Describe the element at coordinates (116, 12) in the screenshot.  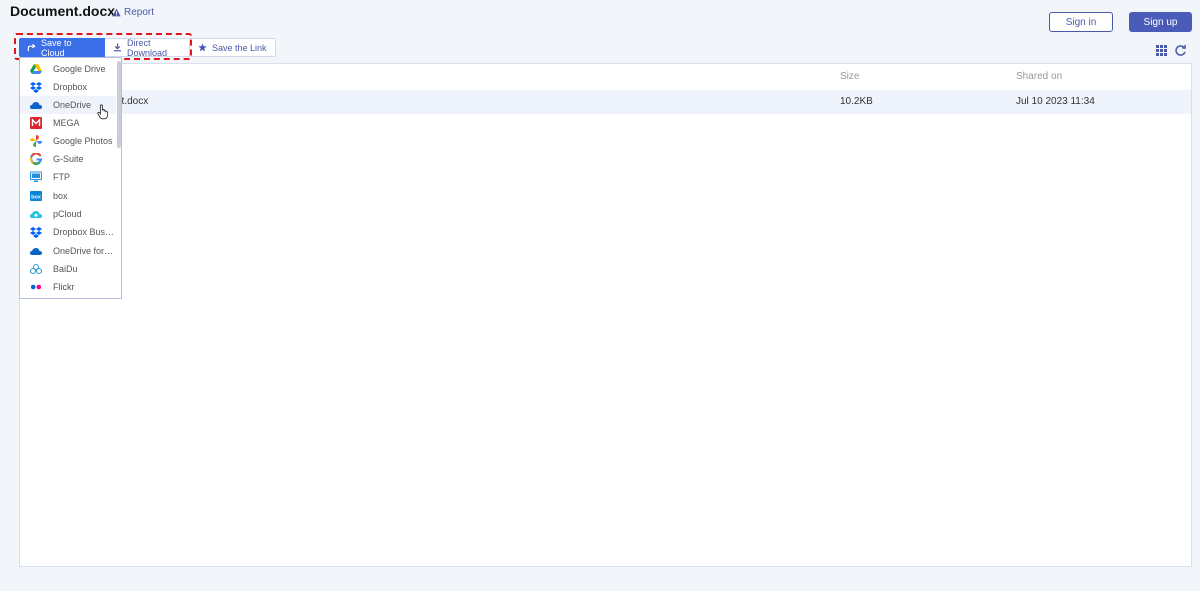
I see `warning-icon` at that location.